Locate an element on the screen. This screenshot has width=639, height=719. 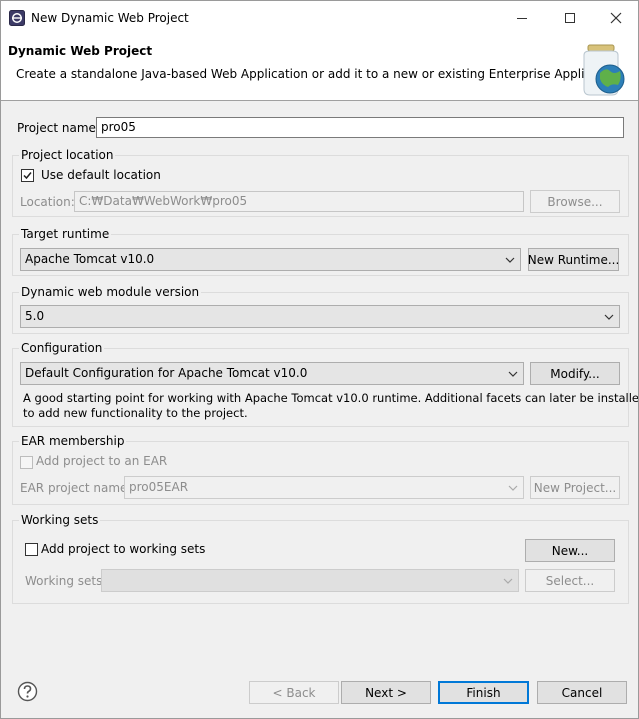
use-default-location-checkbox is located at coordinates (27, 175).